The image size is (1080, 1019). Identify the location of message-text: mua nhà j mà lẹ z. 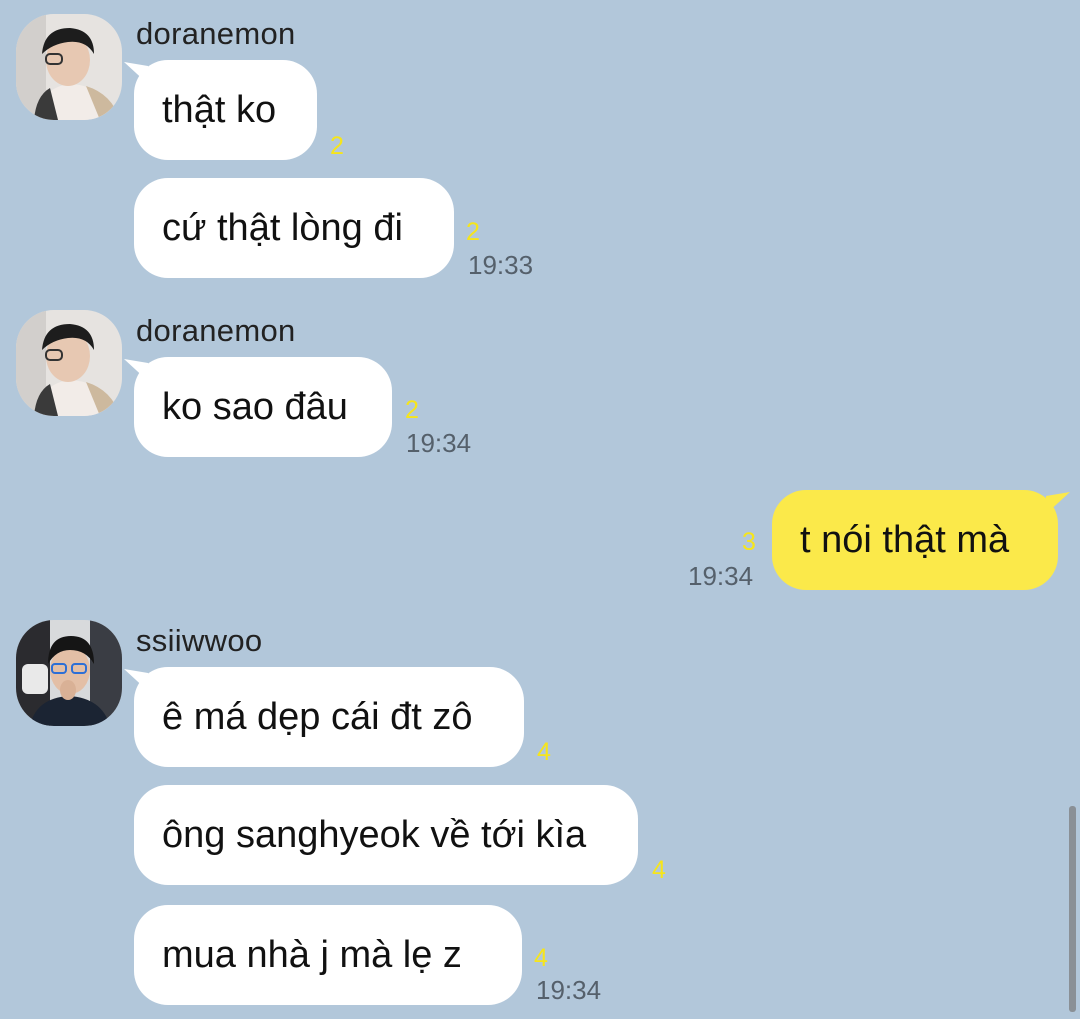
(312, 954).